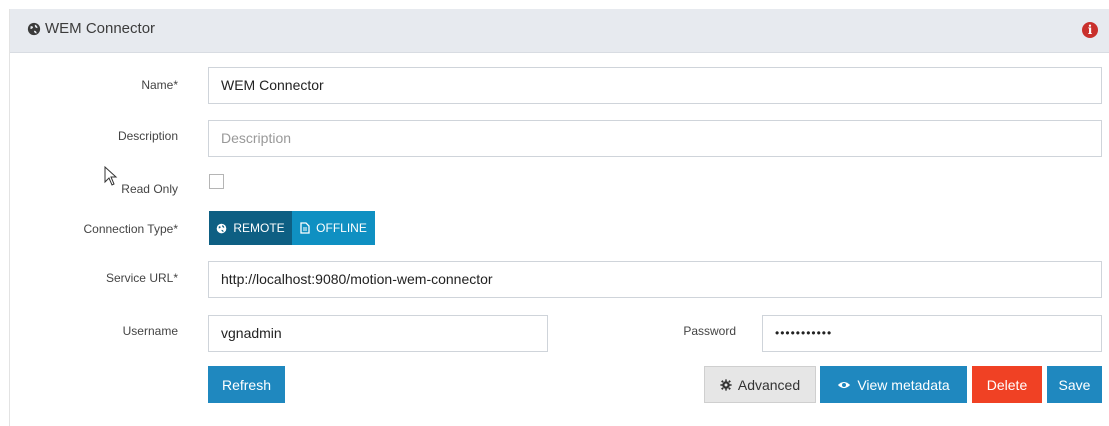  Describe the element at coordinates (655, 85) in the screenshot. I see `name-input: WEM Connector` at that location.